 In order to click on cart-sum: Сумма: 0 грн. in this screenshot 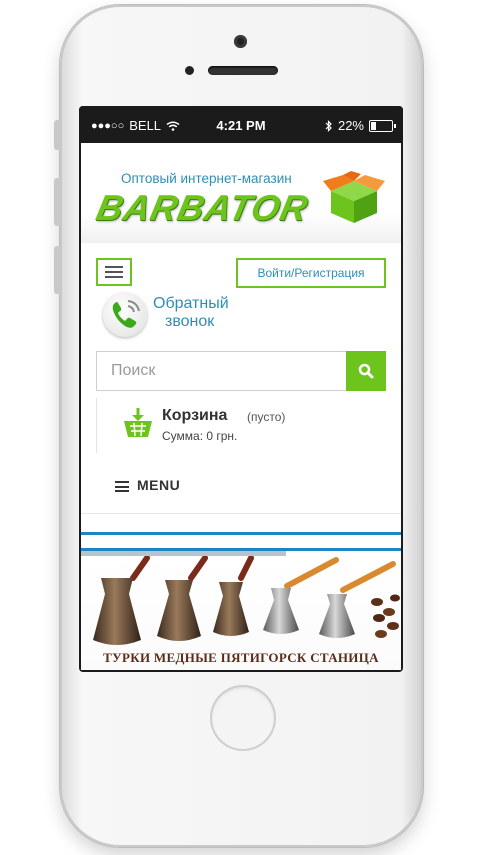, I will do `click(200, 436)`.